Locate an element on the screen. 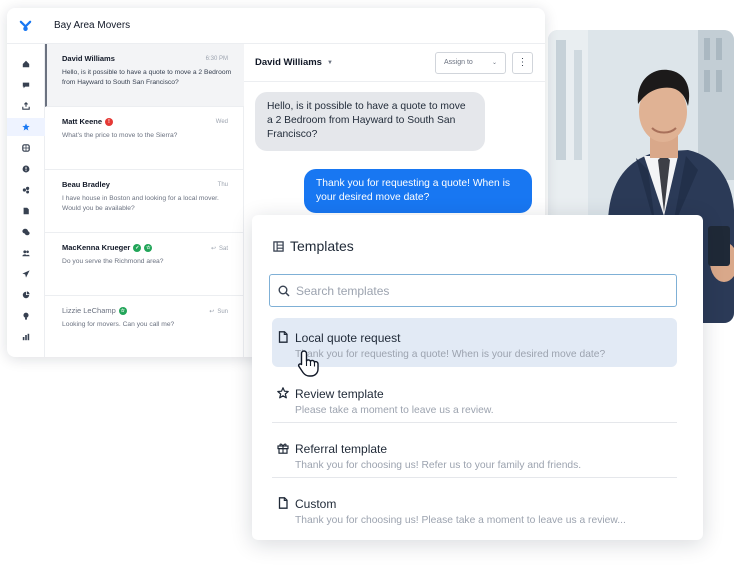 This screenshot has width=742, height=576. integrations-icon is located at coordinates (26, 190).